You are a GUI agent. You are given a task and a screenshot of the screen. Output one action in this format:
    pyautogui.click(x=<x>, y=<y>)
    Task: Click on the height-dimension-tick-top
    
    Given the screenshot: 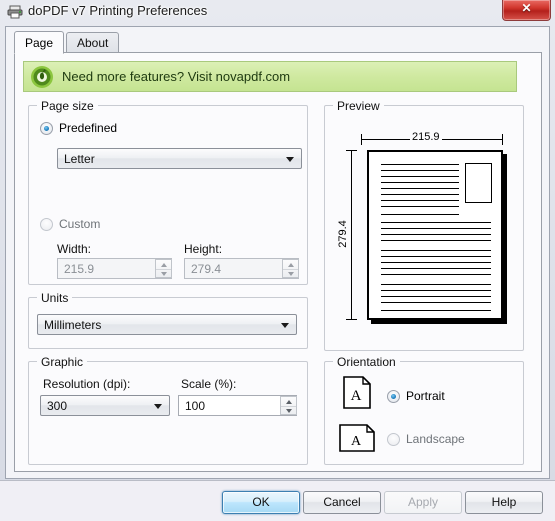 What is the action you would take?
    pyautogui.click(x=351, y=150)
    